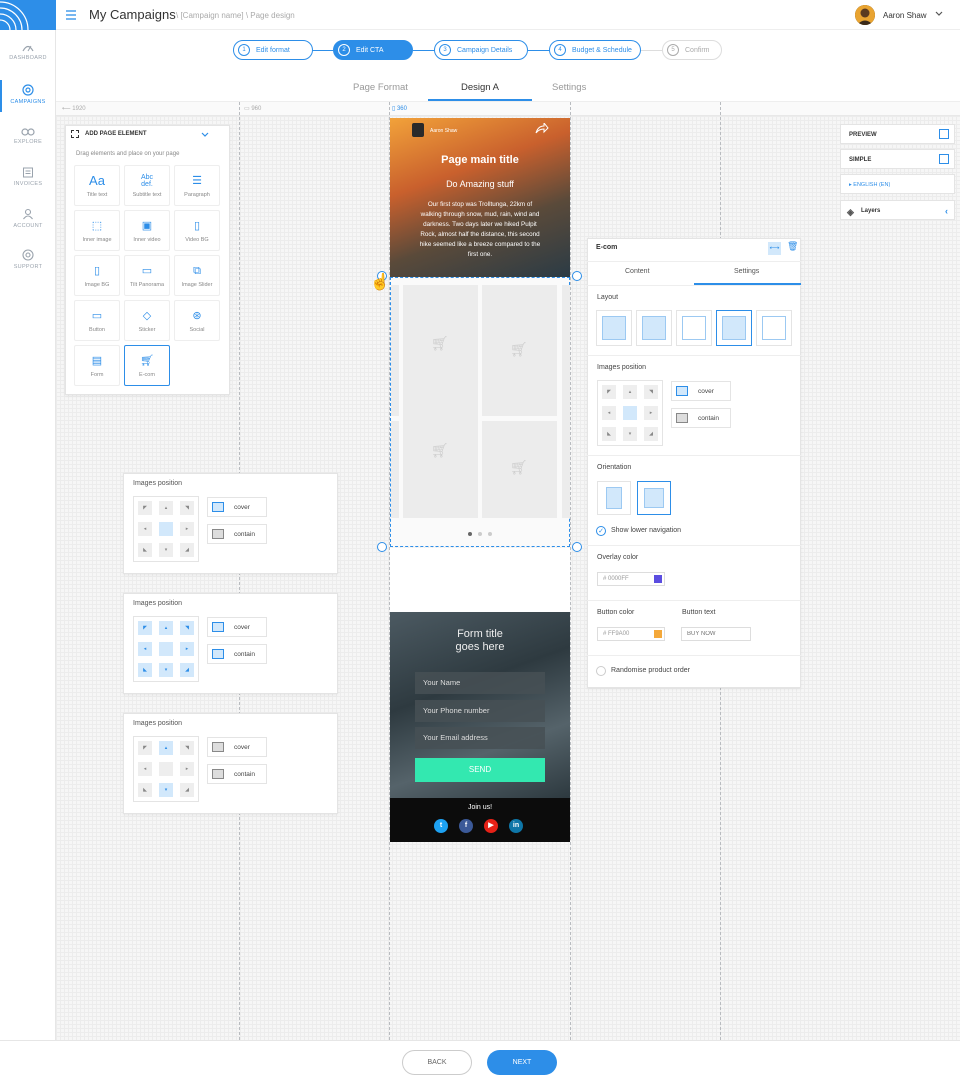  Describe the element at coordinates (147, 230) in the screenshot. I see `element-inner-video: ▣ Inner video` at that location.